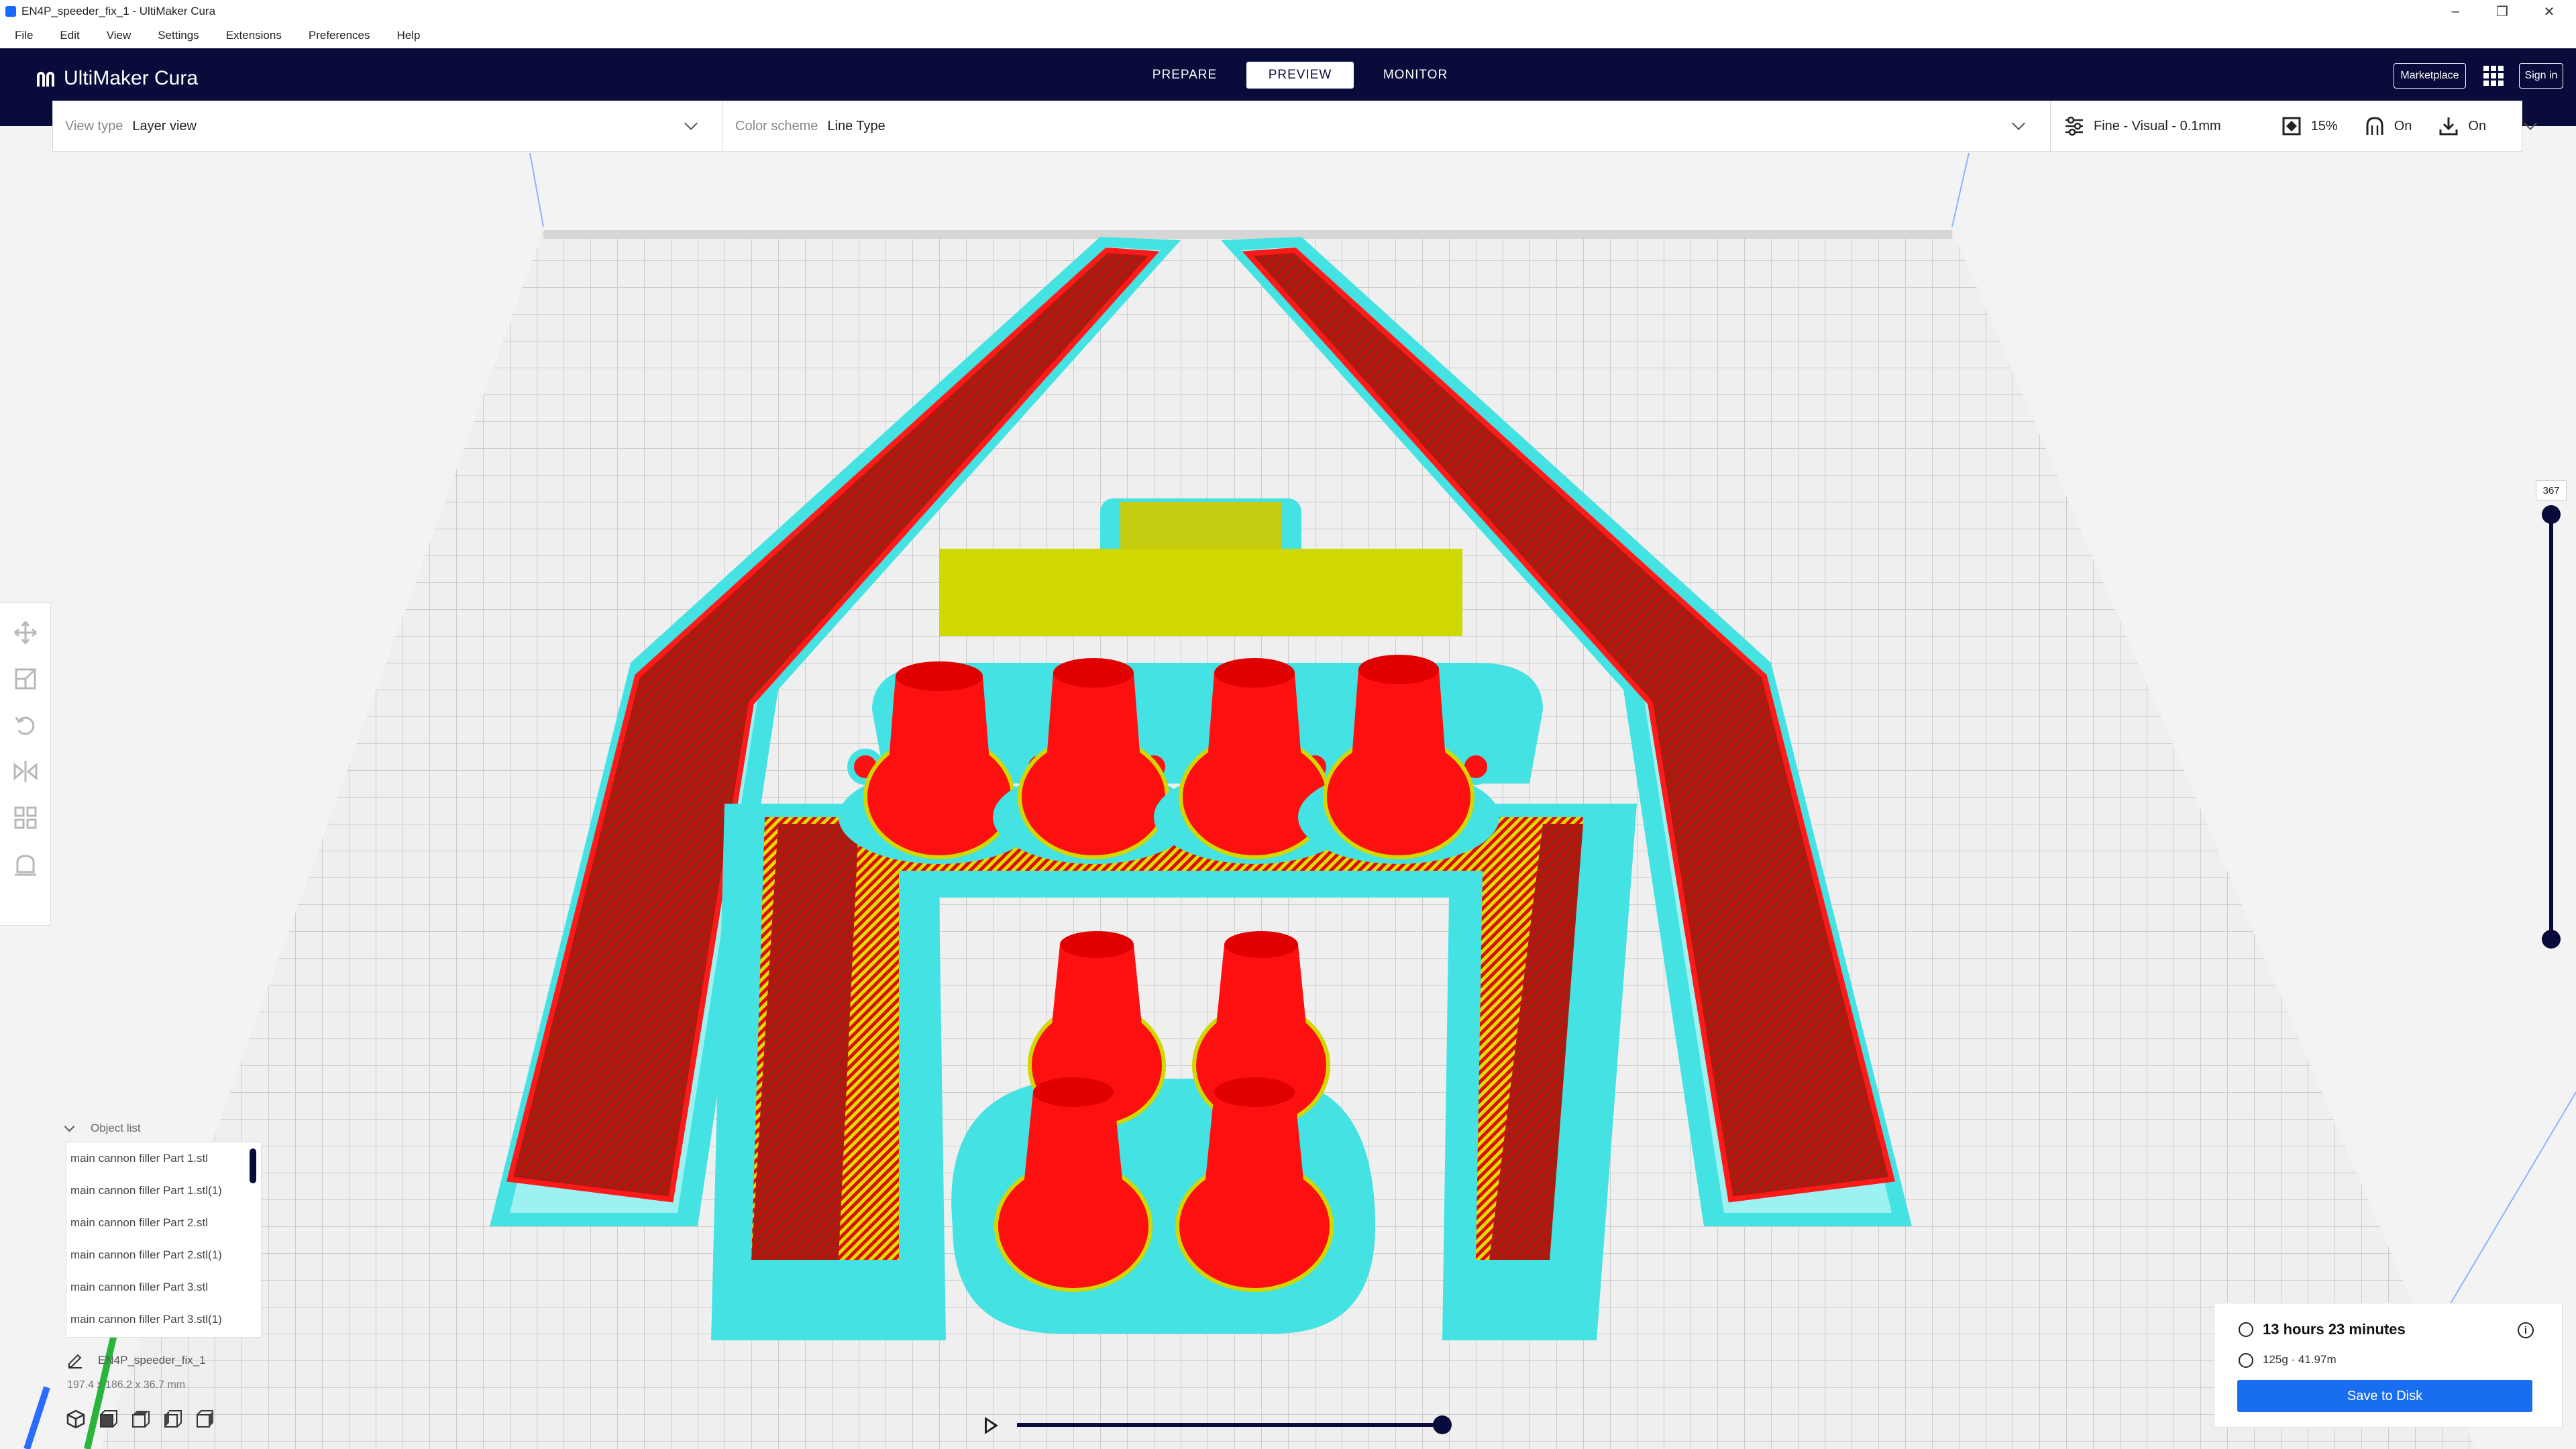 The image size is (2576, 1449). I want to click on sign-in-button: Sign in, so click(2541, 76).